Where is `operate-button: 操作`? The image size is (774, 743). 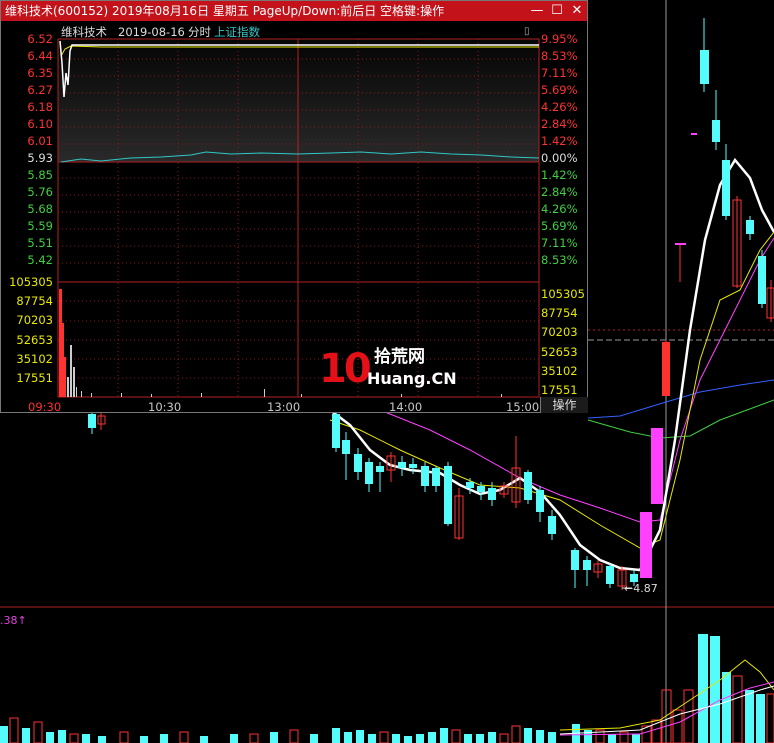
operate-button: 操作 is located at coordinates (564, 405).